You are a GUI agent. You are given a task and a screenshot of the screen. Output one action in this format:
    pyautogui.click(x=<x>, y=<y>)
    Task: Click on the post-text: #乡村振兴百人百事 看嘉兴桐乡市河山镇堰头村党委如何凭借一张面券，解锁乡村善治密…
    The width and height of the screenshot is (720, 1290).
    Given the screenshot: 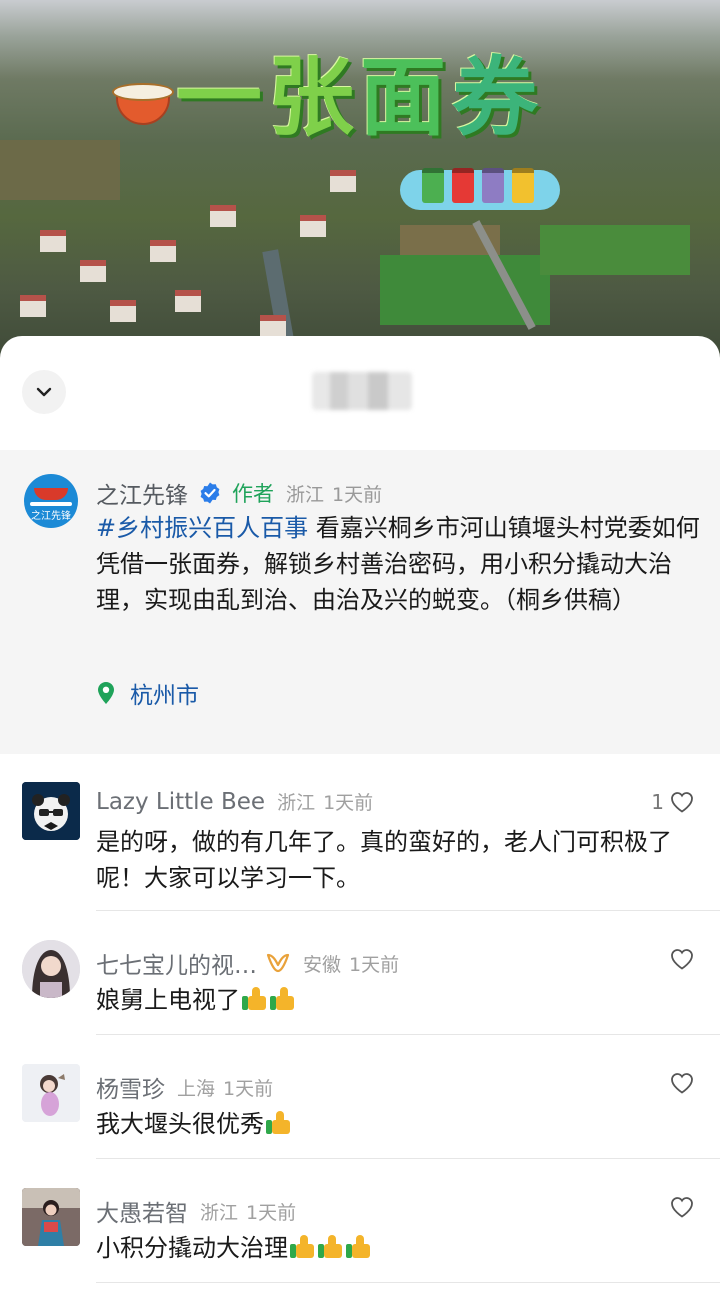 What is the action you would take?
    pyautogui.click(x=401, y=564)
    